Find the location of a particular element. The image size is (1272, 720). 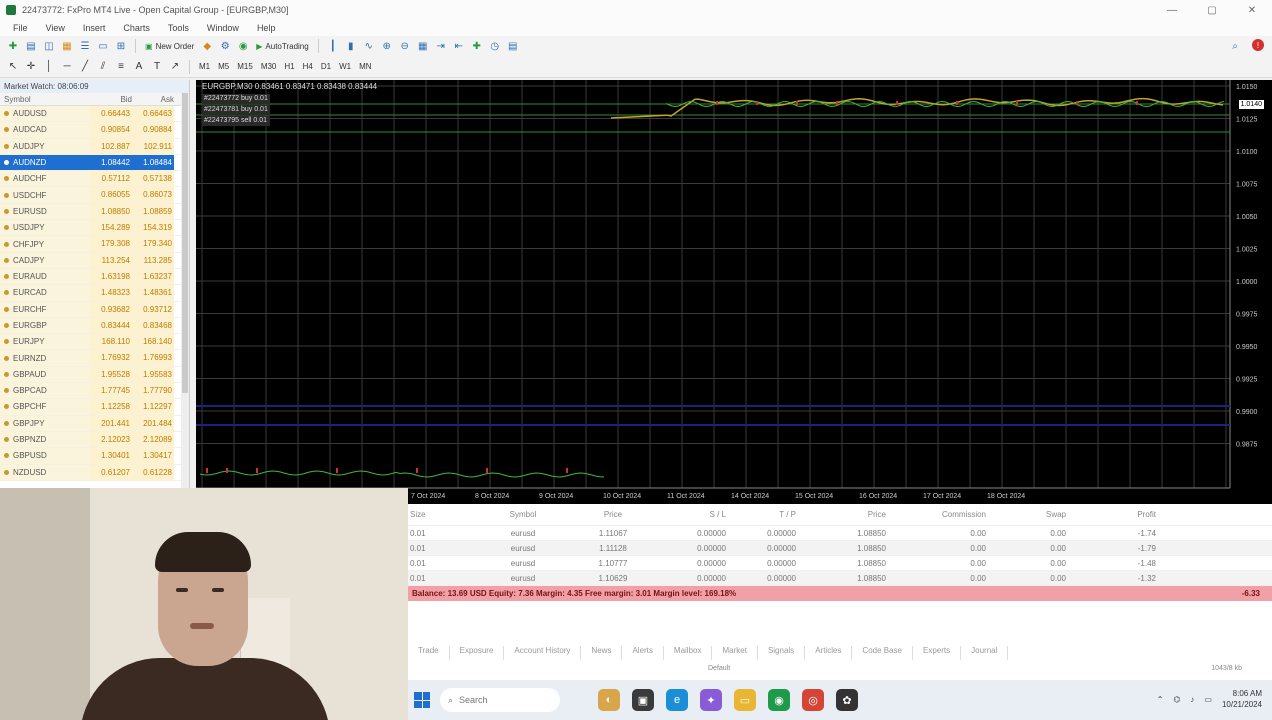

copilot-icon: ✦ is located at coordinates (711, 700).